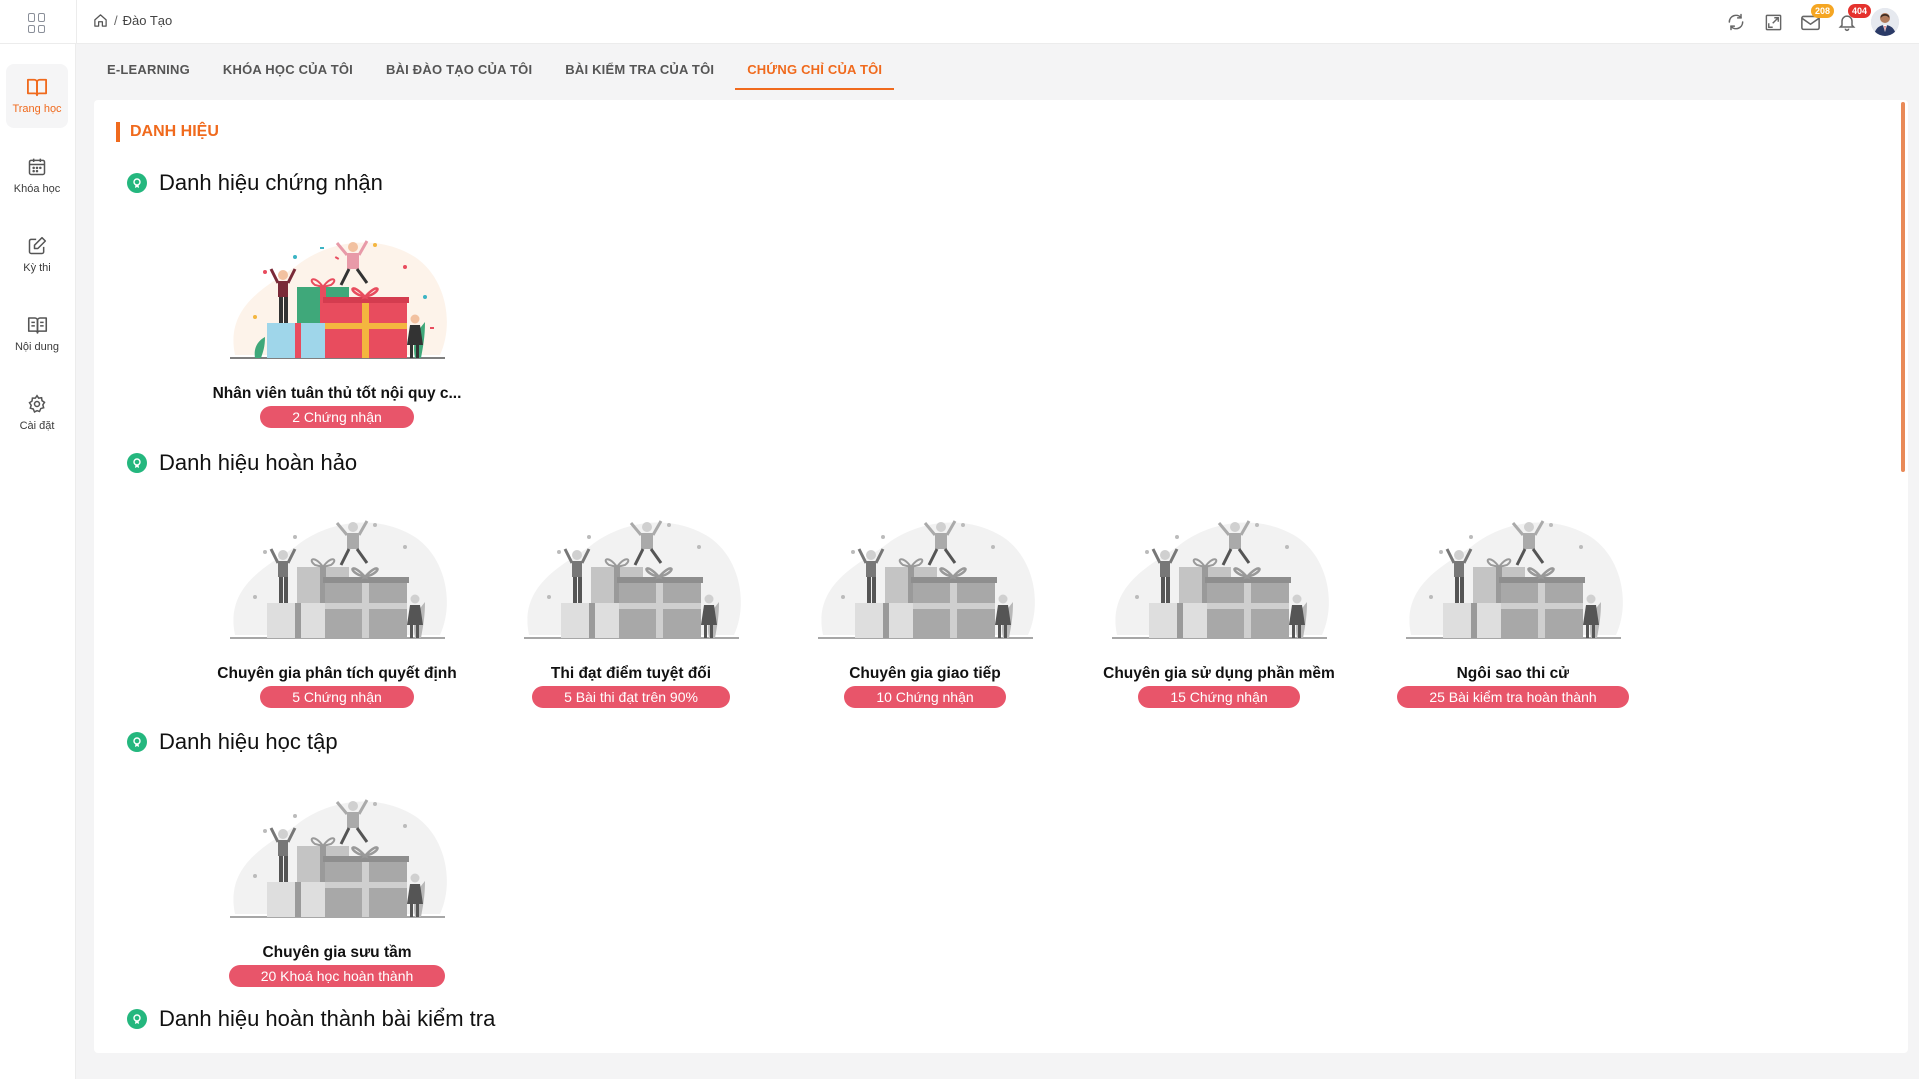 The width and height of the screenshot is (1919, 1079). I want to click on book-open-icon, so click(36, 87).